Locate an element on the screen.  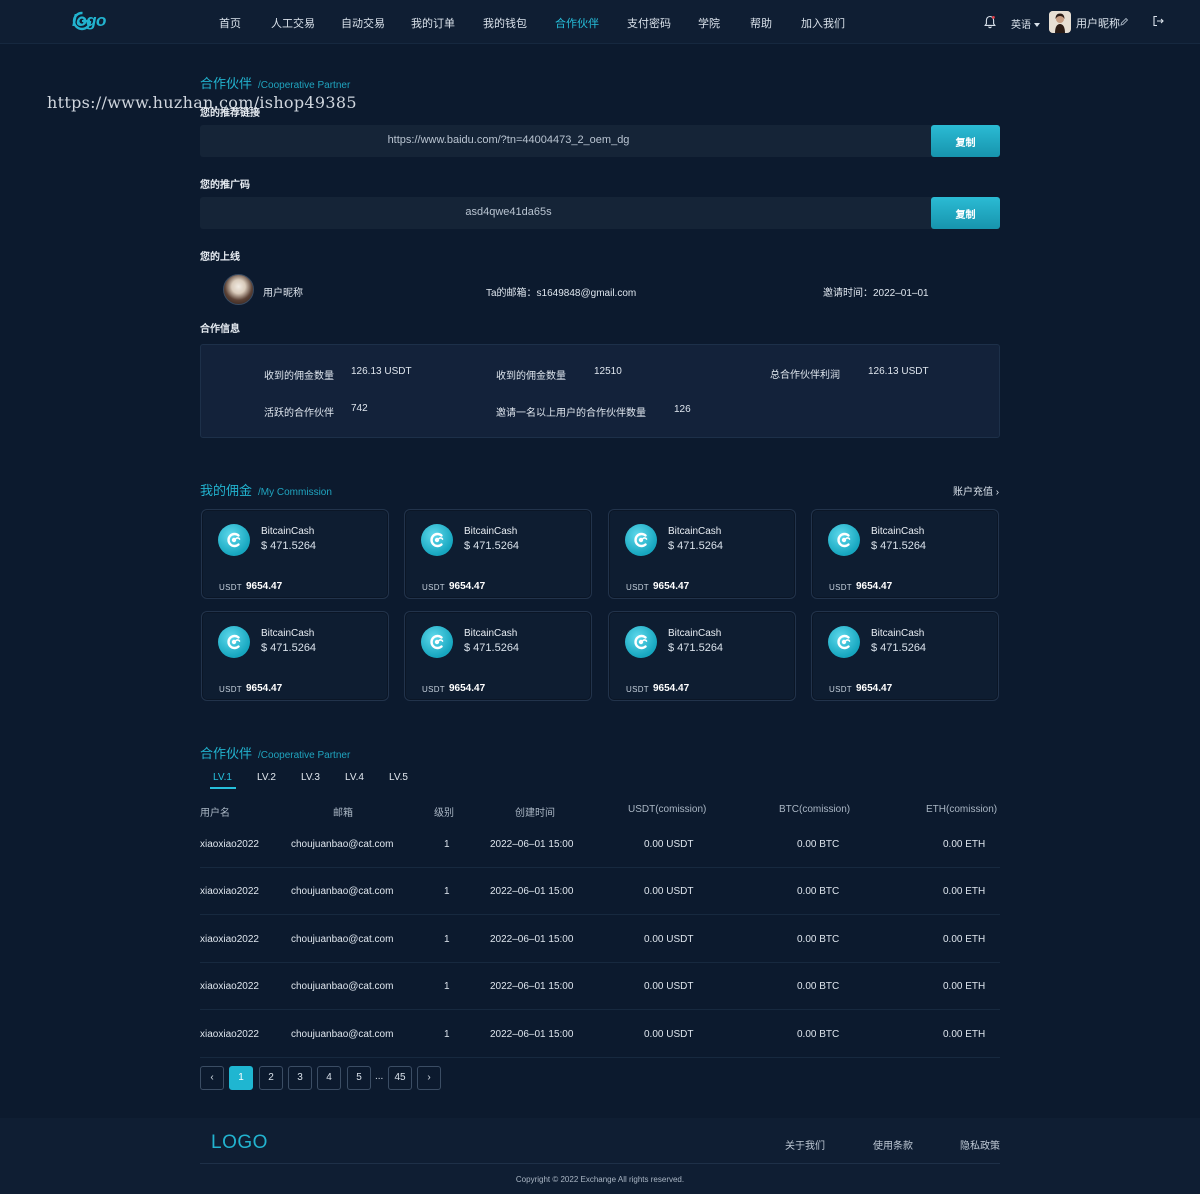
username: 用户昵称 is located at coordinates (1098, 23).